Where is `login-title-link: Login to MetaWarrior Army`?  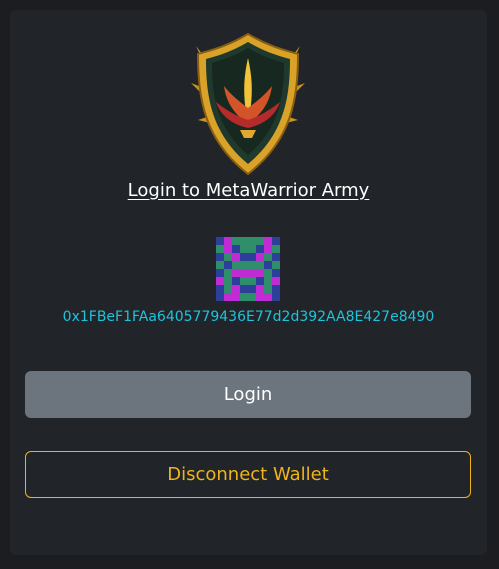 login-title-link: Login to MetaWarrior Army is located at coordinates (248, 190).